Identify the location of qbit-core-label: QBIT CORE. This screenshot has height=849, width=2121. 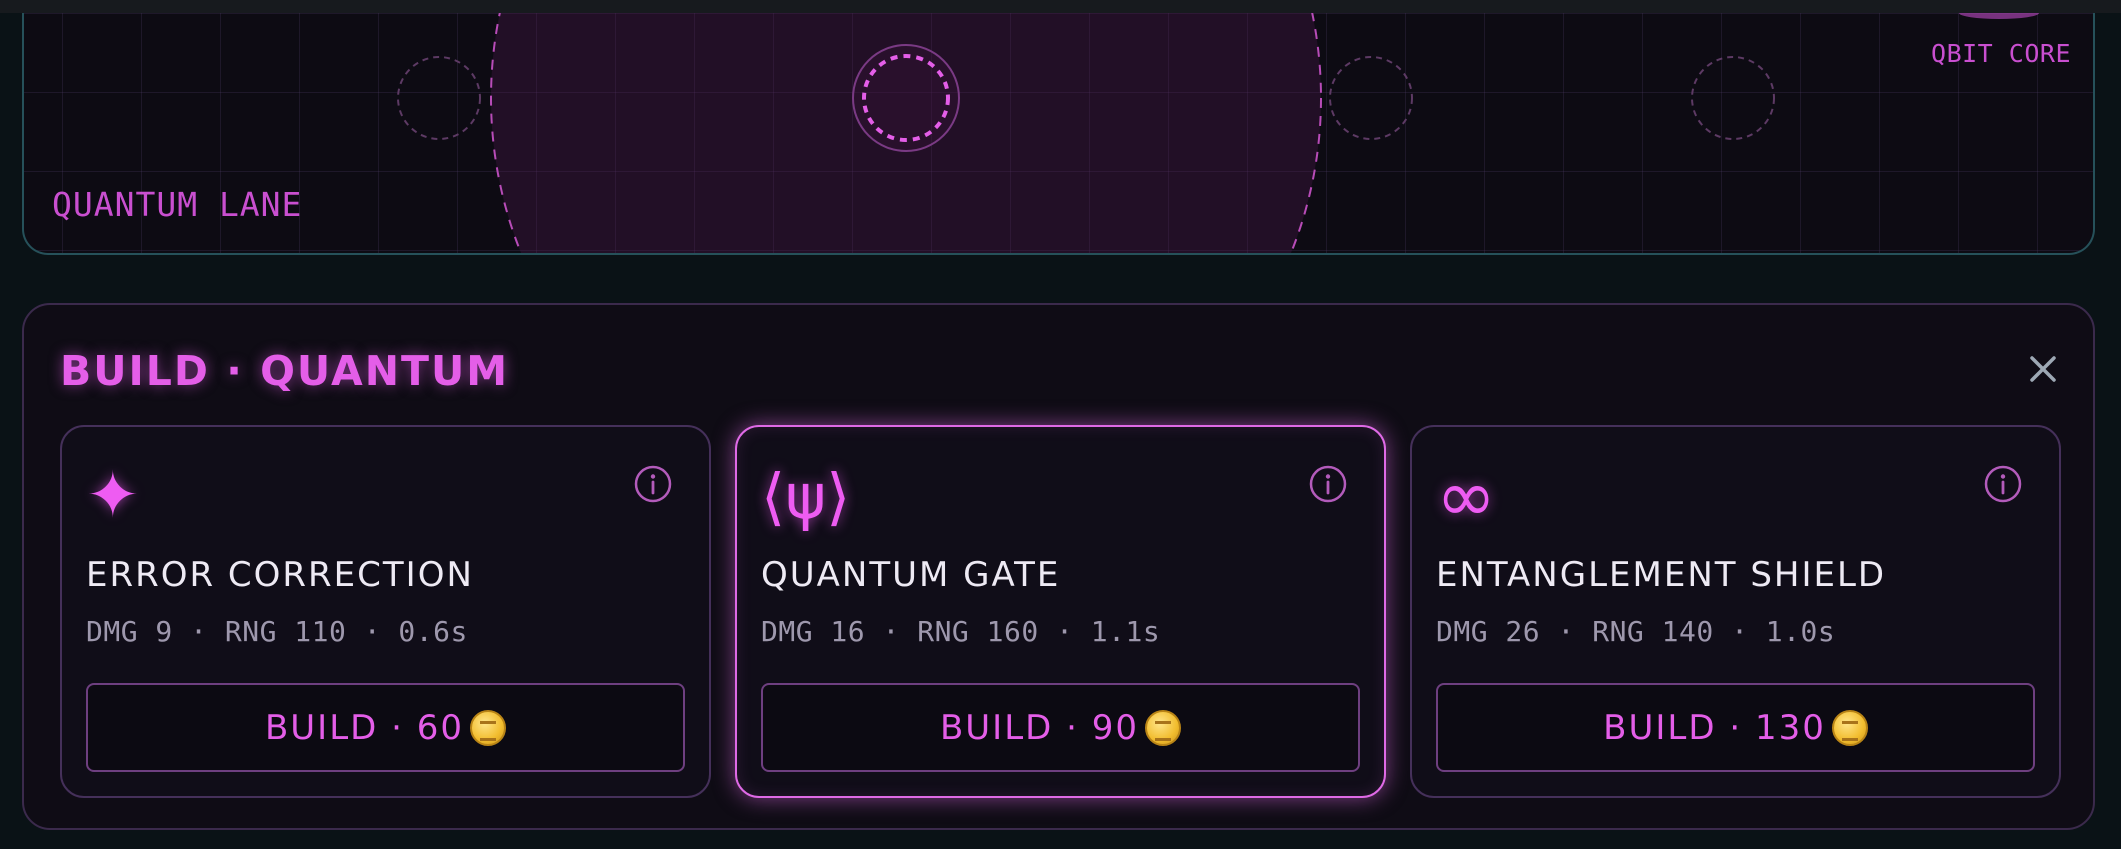
(2001, 53).